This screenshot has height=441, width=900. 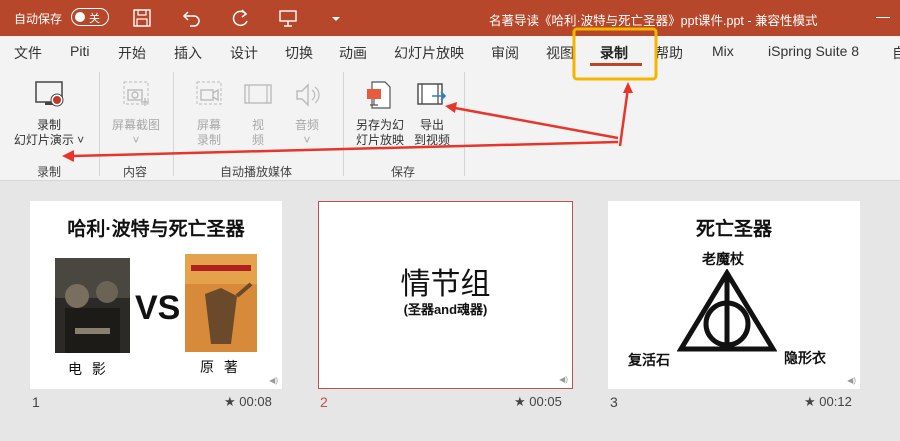 What do you see at coordinates (299, 53) in the screenshot?
I see `tab-transitions: 切换` at bounding box center [299, 53].